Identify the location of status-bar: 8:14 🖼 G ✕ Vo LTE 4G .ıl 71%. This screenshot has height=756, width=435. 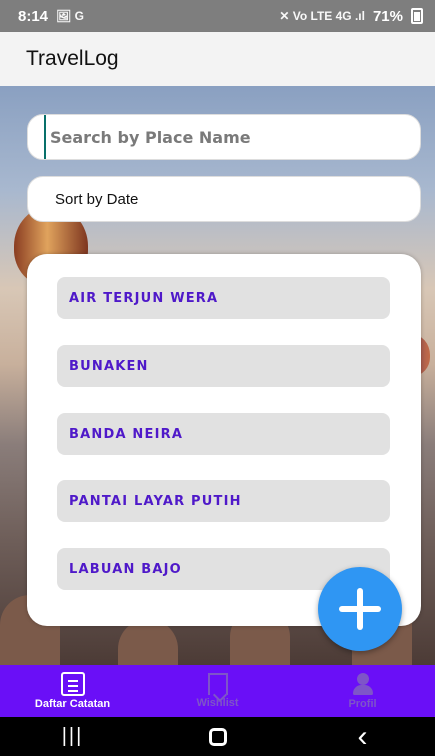
(217, 16).